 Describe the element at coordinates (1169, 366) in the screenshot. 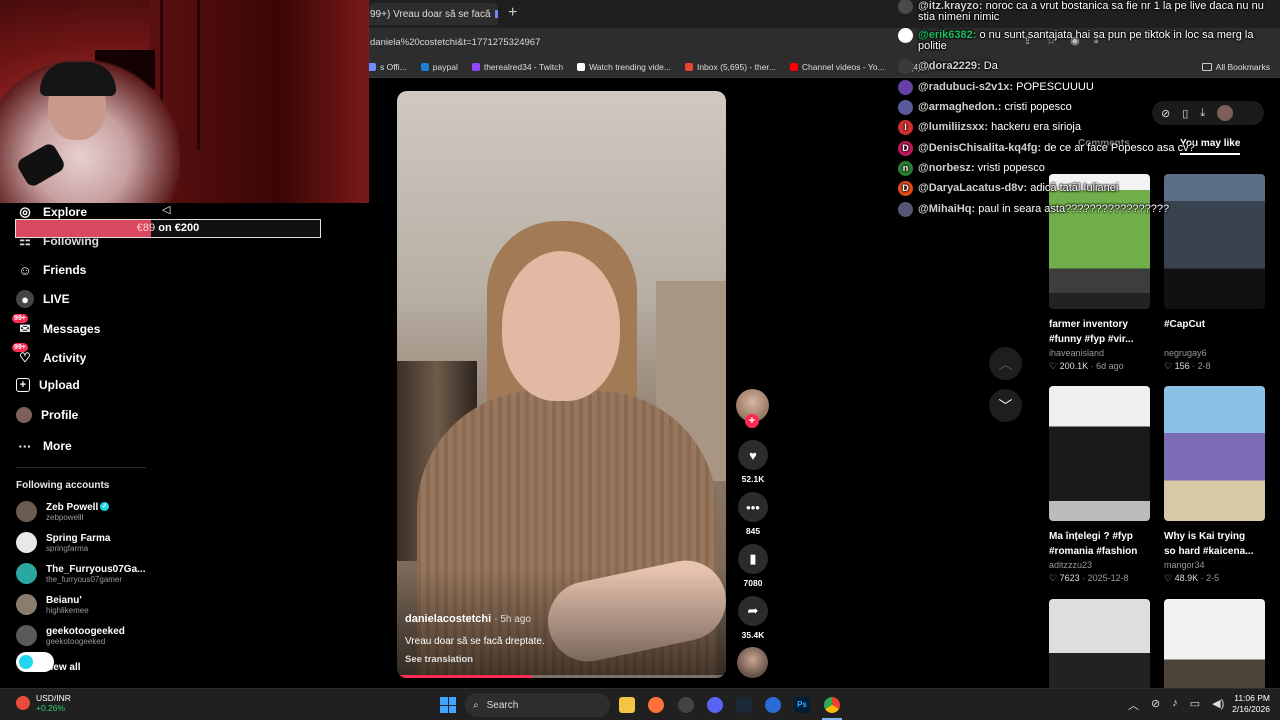

I see `heart-stat-icon: ♡` at that location.